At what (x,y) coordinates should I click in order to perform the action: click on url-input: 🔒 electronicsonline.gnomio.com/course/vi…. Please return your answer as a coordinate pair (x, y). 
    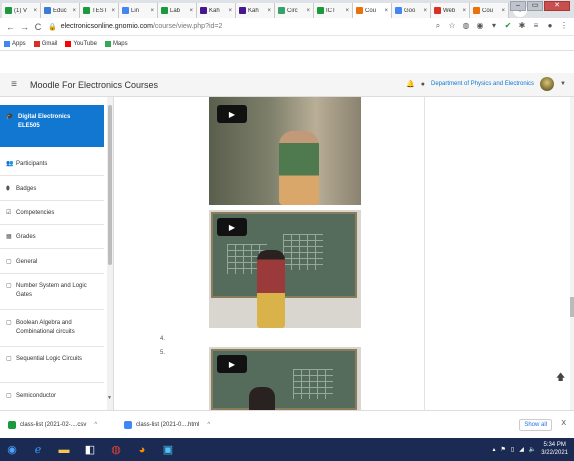
    Looking at the image, I should click on (248, 27).